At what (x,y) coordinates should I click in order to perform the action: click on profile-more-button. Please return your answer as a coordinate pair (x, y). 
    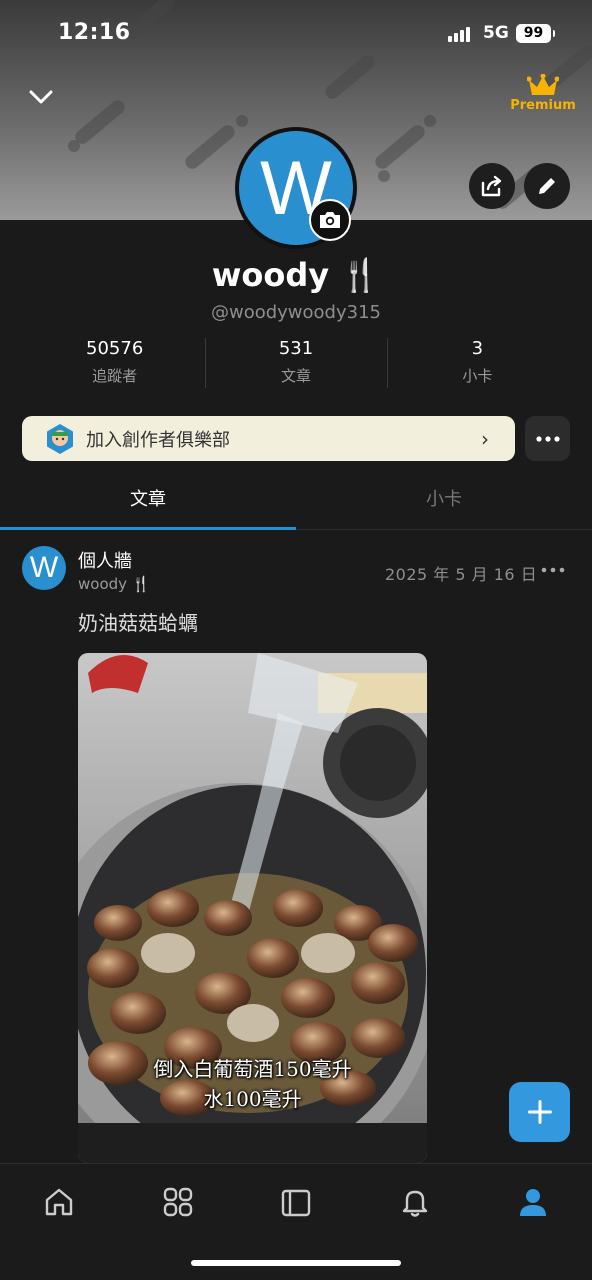
    Looking at the image, I should click on (547, 438).